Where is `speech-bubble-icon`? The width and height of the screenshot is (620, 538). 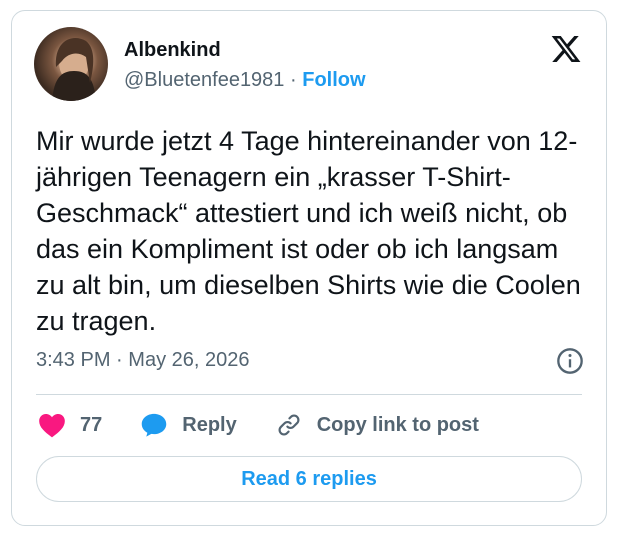 speech-bubble-icon is located at coordinates (154, 425).